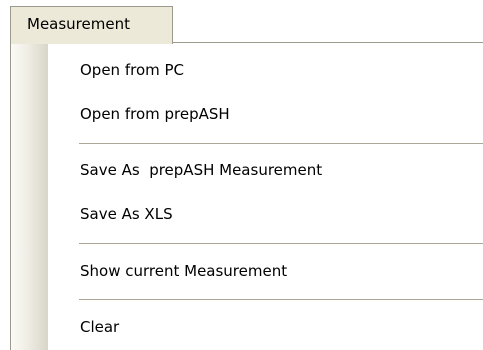 Image resolution: width=483 pixels, height=350 pixels. What do you see at coordinates (184, 271) in the screenshot?
I see `menu-item-label: Show current Measurement` at bounding box center [184, 271].